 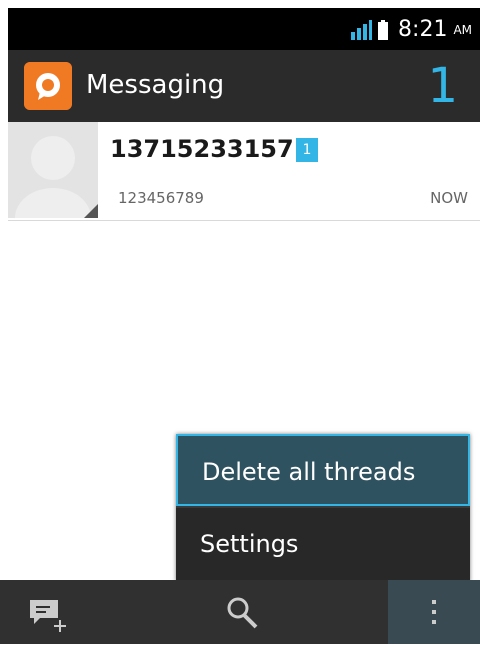 What do you see at coordinates (449, 198) in the screenshot?
I see `thread-time: NOW` at bounding box center [449, 198].